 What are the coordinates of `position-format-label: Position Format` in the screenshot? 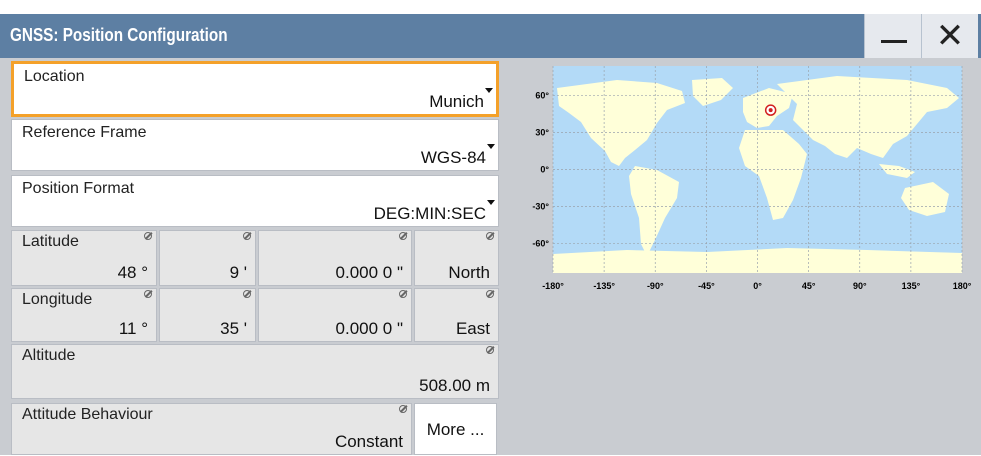 It's located at (78, 188).